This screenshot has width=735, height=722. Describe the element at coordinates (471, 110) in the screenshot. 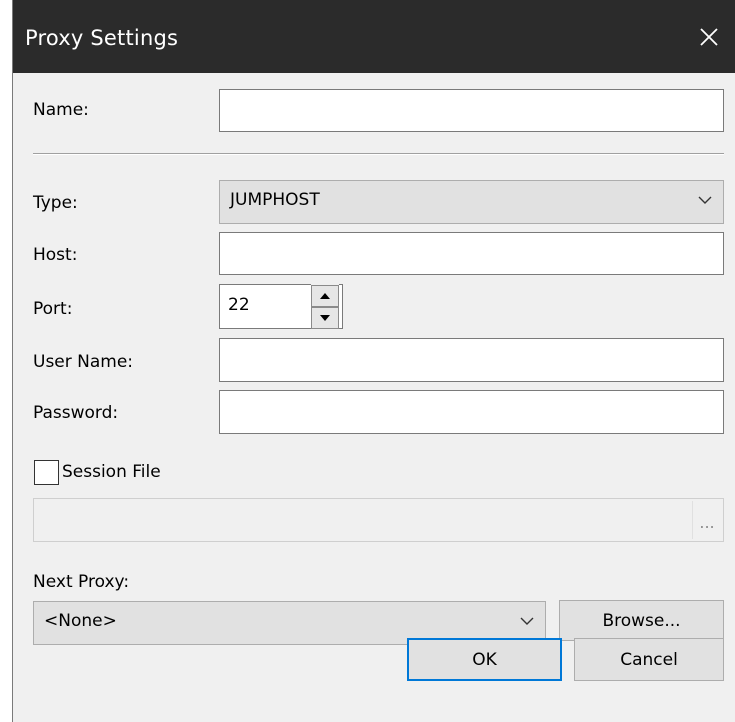

I see `name-input` at that location.